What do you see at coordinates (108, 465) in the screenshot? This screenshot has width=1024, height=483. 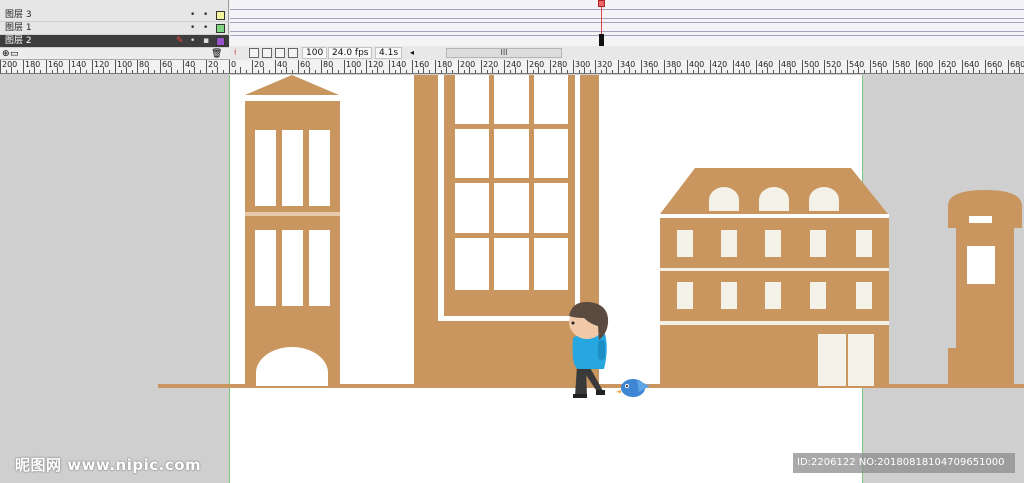 I see `nipic-watermark: 昵图网 www.nipic.com` at bounding box center [108, 465].